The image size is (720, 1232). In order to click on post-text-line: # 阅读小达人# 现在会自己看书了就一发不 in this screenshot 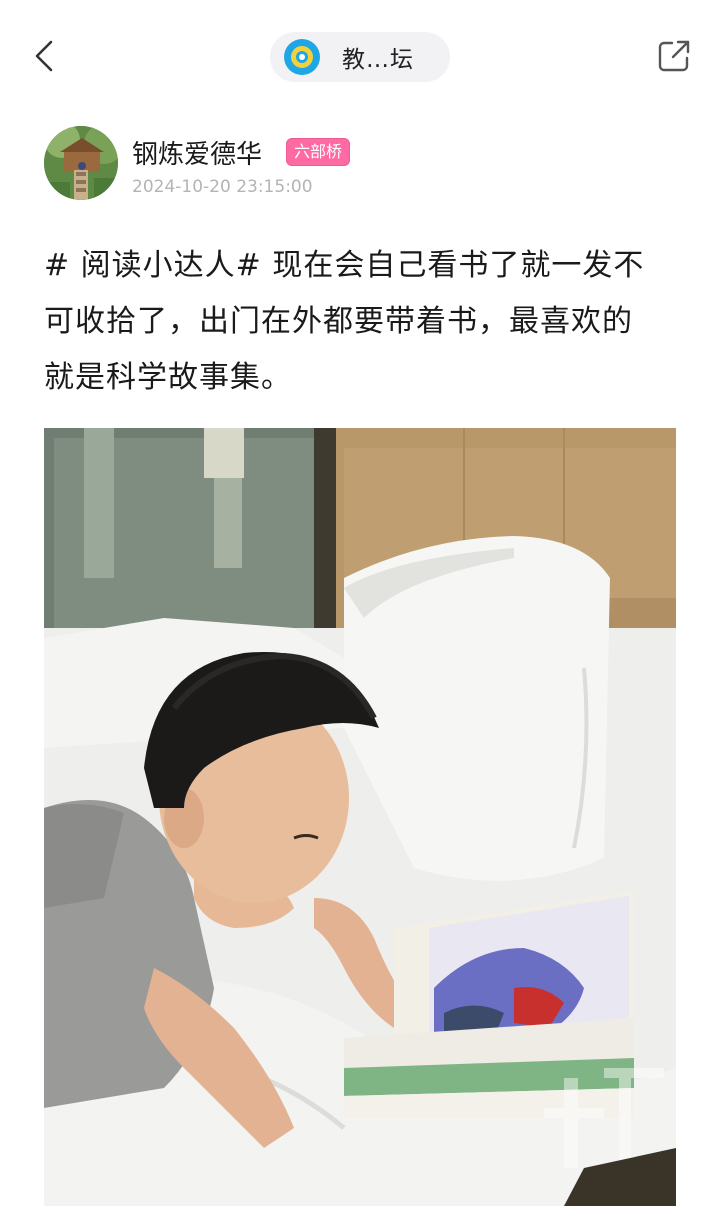, I will do `click(344, 265)`.